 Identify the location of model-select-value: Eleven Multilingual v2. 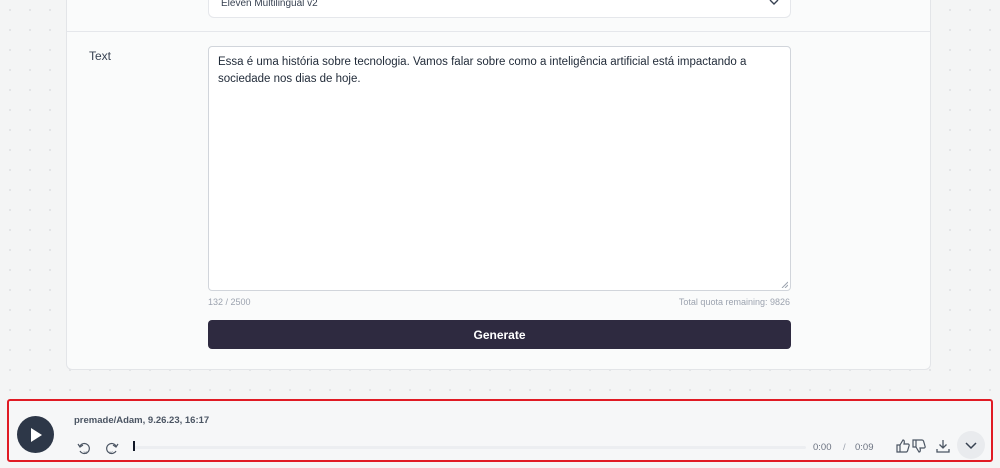
(269, 4).